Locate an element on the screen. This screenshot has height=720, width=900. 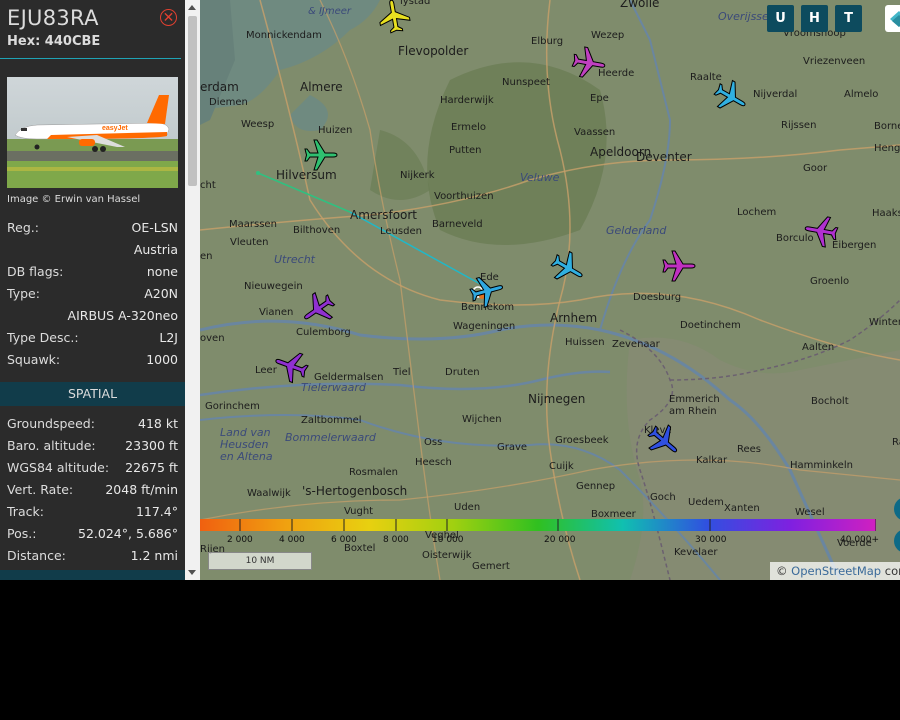
aircraft-yellow is located at coordinates (394, 18).